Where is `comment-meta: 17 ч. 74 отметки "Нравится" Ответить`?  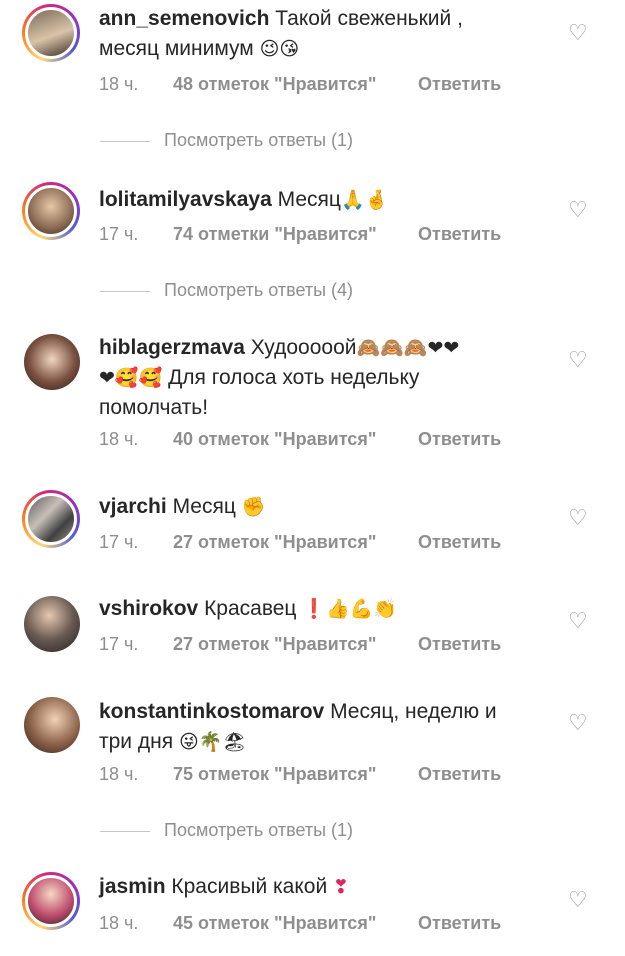 comment-meta: 17 ч. 74 отметки "Нравится" Ответить is located at coordinates (300, 234).